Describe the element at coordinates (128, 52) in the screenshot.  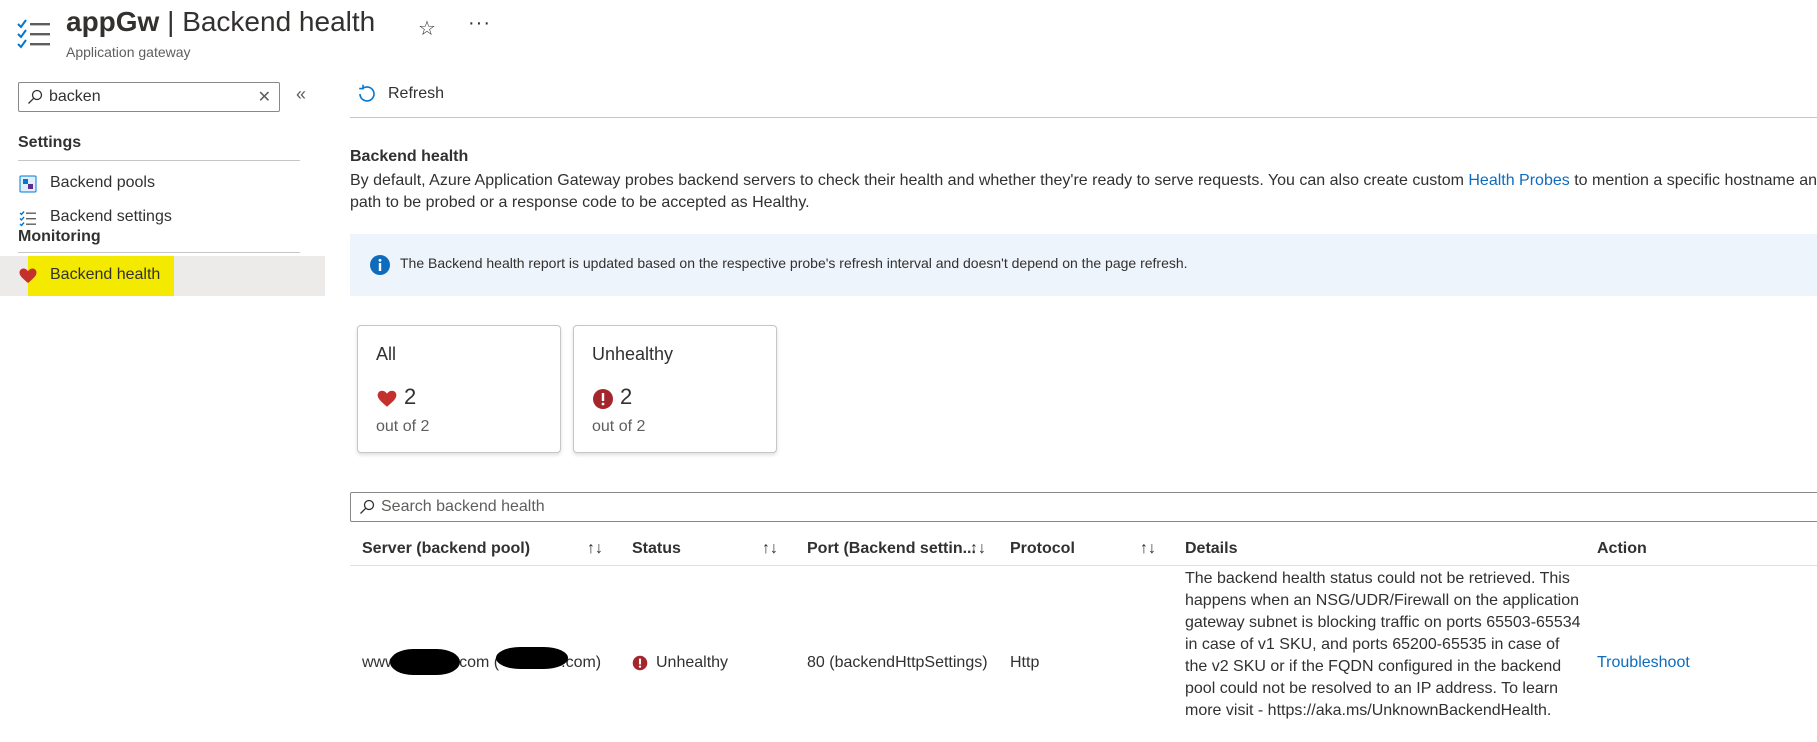
I see `resource-type: Application gateway` at that location.